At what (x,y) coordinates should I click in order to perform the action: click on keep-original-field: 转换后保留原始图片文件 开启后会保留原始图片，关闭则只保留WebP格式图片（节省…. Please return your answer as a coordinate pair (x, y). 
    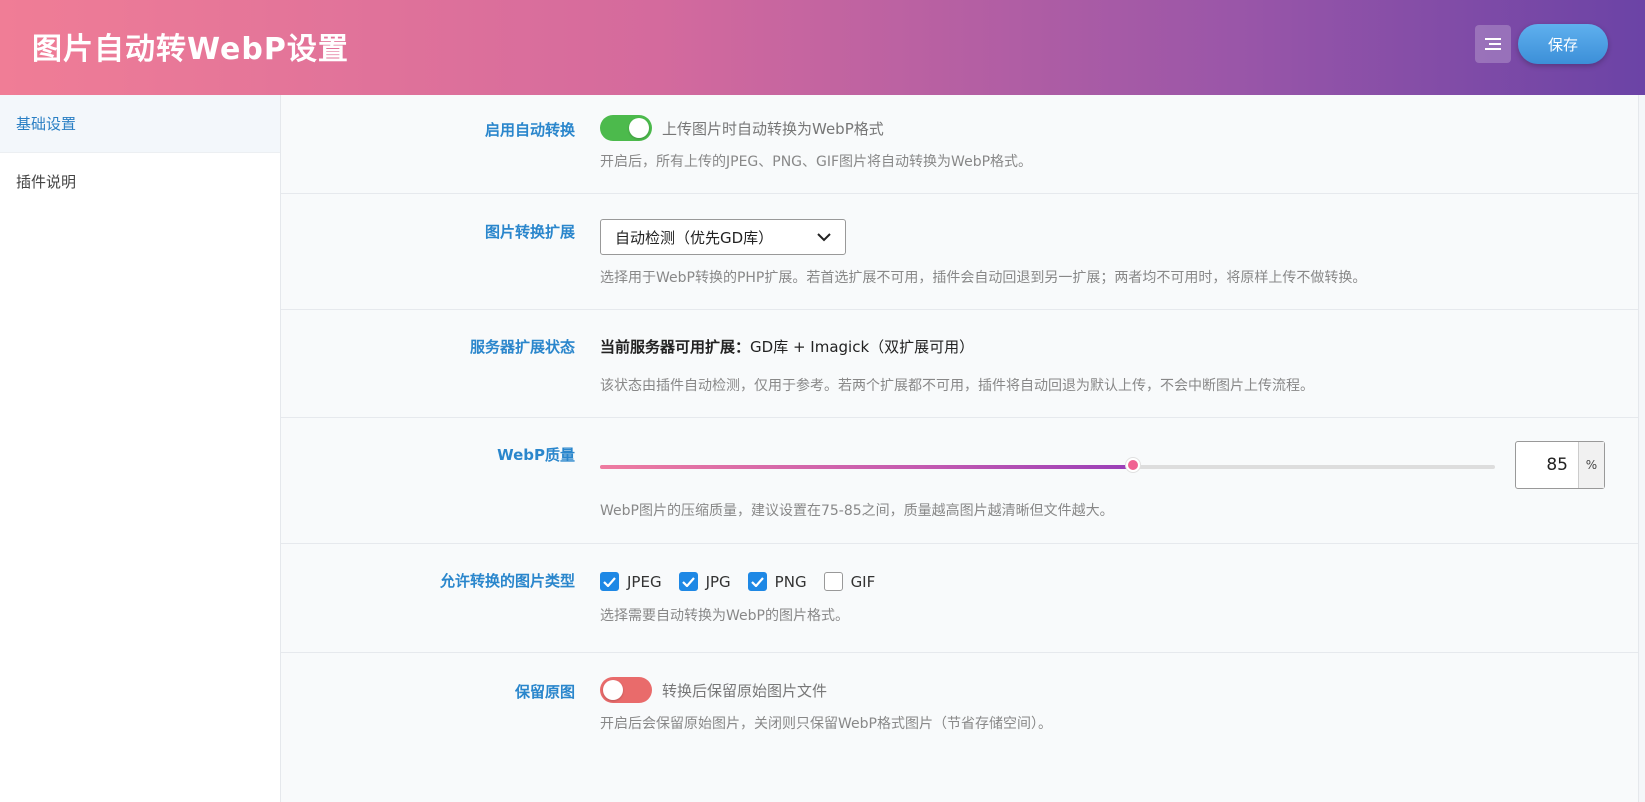
    Looking at the image, I should click on (1104, 705).